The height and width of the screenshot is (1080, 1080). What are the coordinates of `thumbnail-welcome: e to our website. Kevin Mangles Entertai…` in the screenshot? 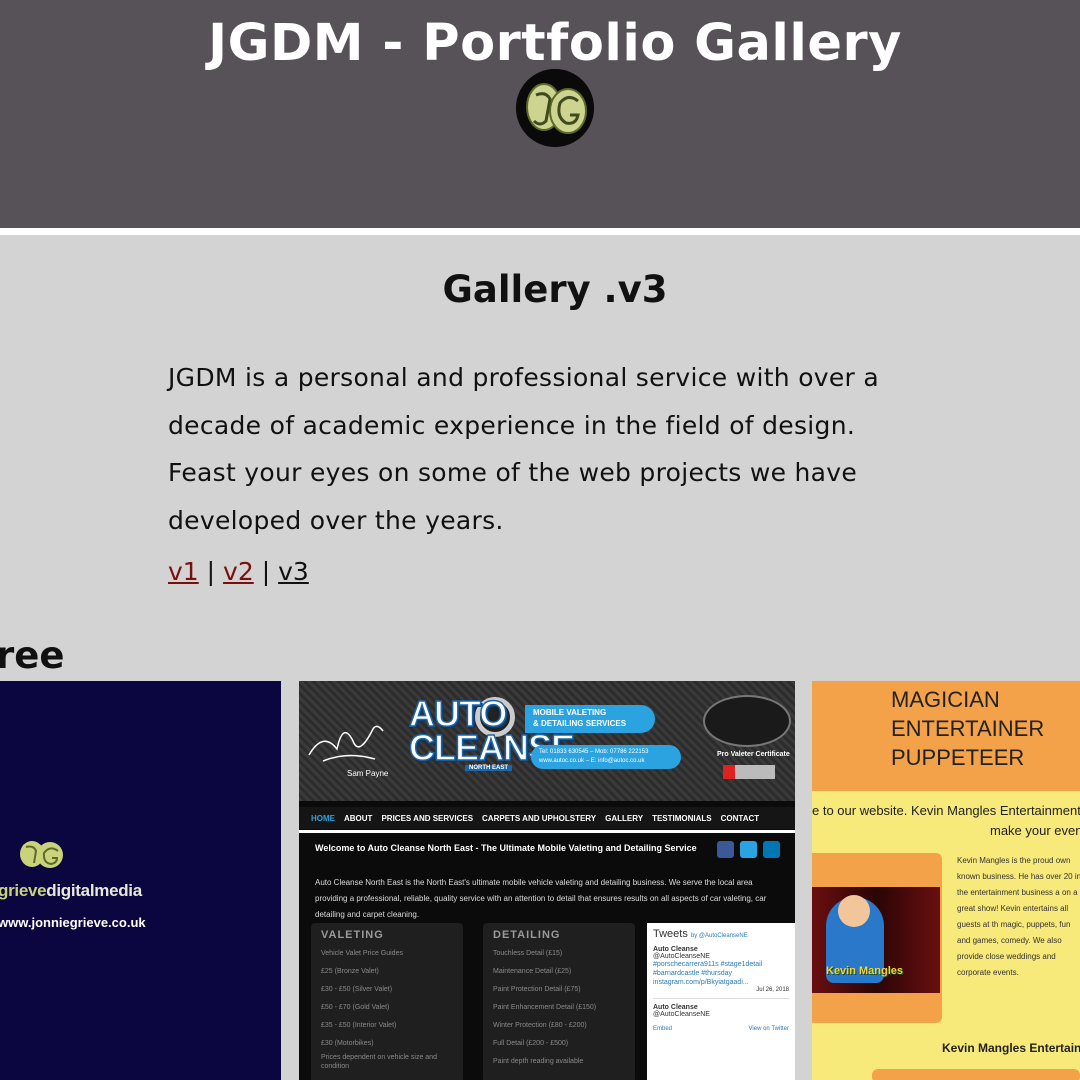 It's located at (946, 820).